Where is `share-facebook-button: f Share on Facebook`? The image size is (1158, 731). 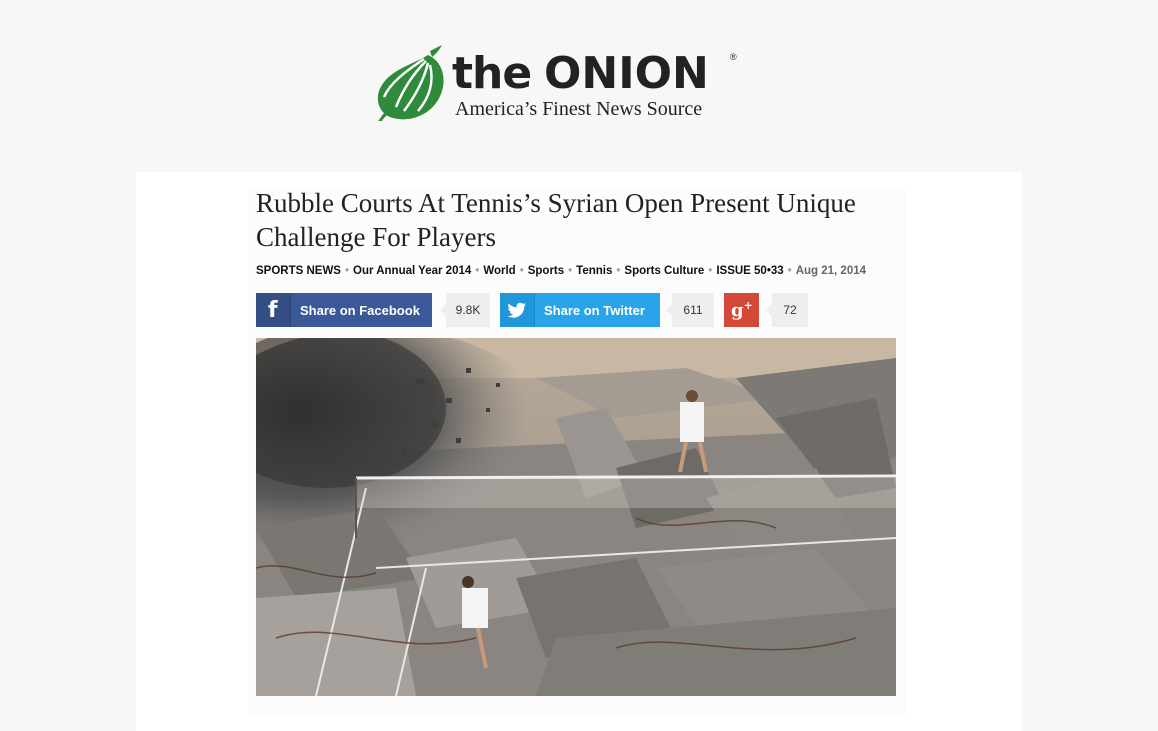 share-facebook-button: f Share on Facebook is located at coordinates (344, 310).